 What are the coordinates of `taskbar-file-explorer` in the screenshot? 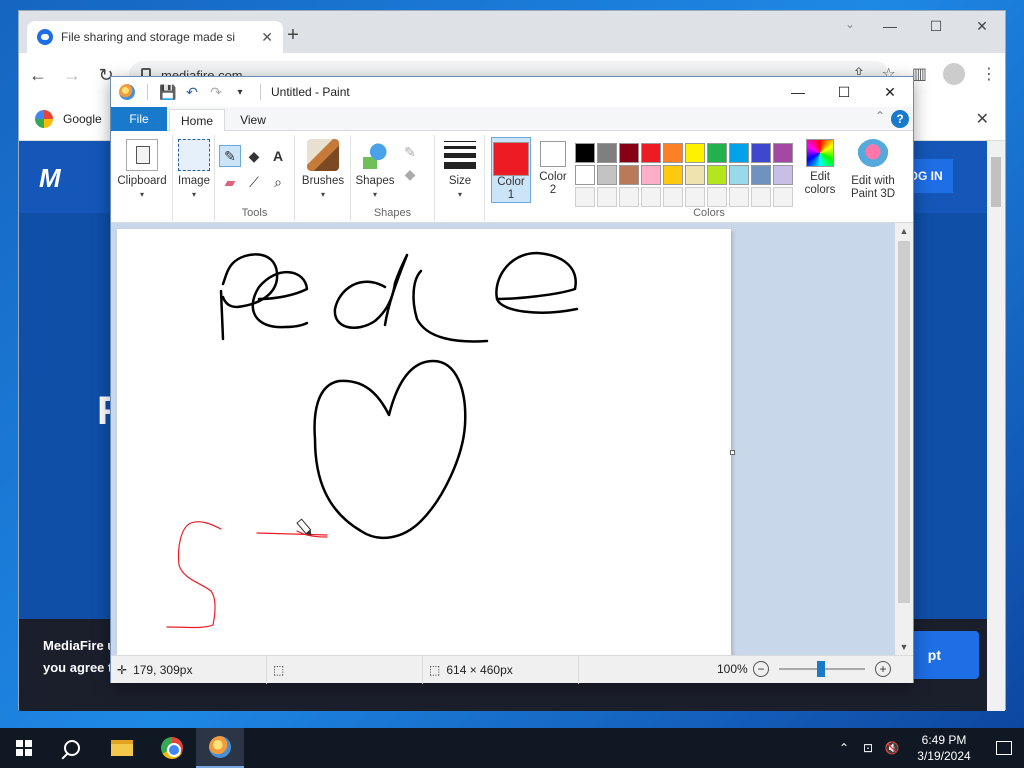 It's located at (122, 748).